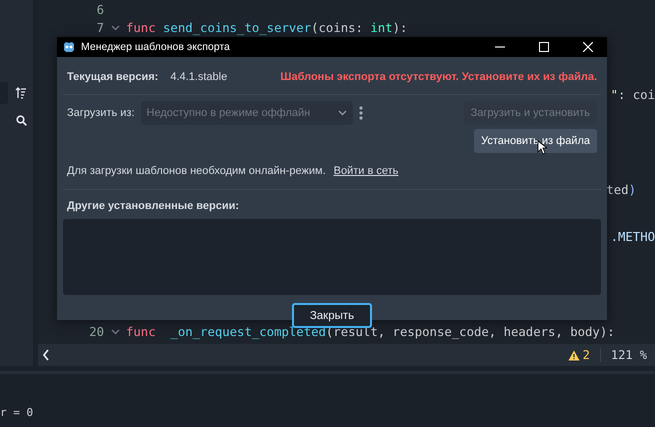 This screenshot has height=427, width=655. Describe the element at coordinates (100, 10) in the screenshot. I see `line-number: 6` at that location.